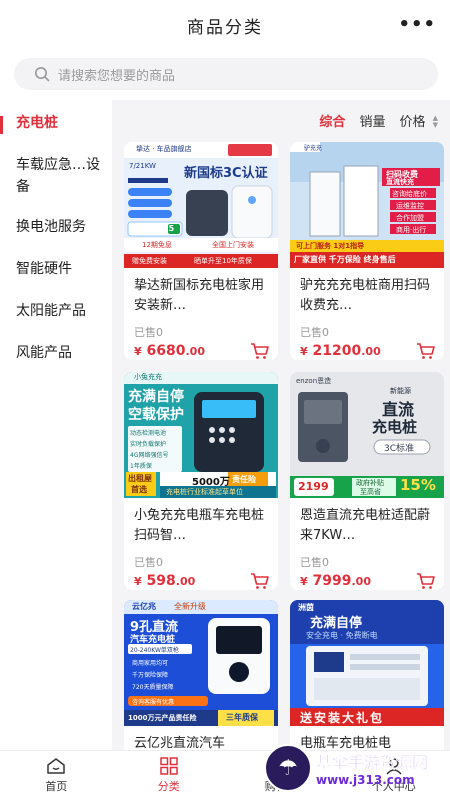 The image size is (450, 800). Describe the element at coordinates (372, 120) in the screenshot. I see `sort-sales: 销量` at that location.